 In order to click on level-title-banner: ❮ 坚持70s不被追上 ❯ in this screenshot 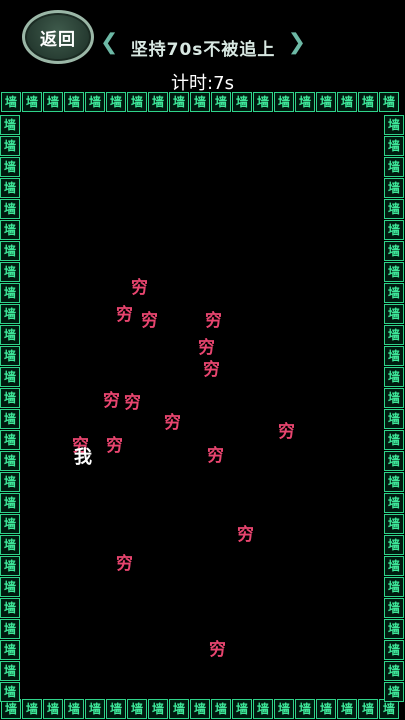, I will do `click(203, 47)`.